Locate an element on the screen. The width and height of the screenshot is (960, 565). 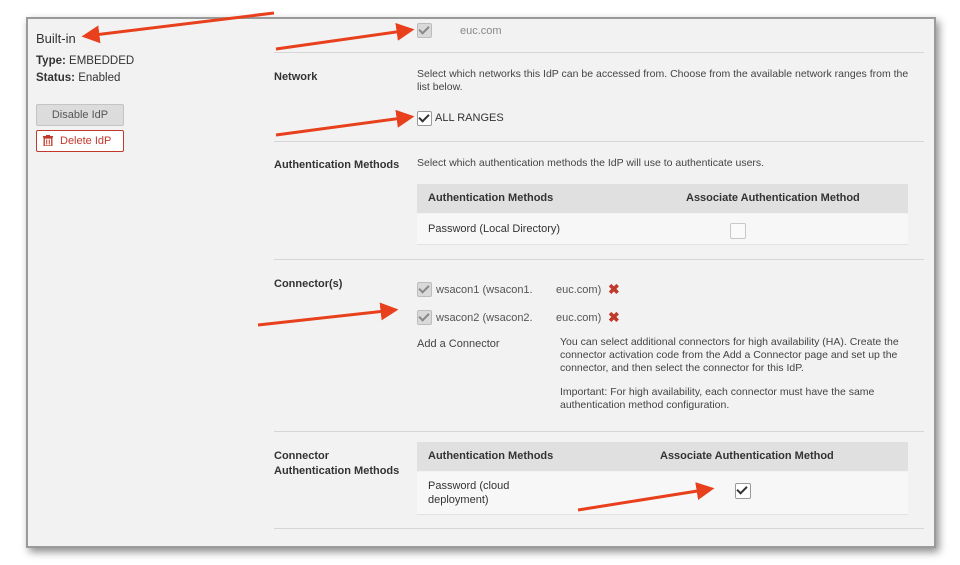
connector2-checkbox is located at coordinates (424, 317).